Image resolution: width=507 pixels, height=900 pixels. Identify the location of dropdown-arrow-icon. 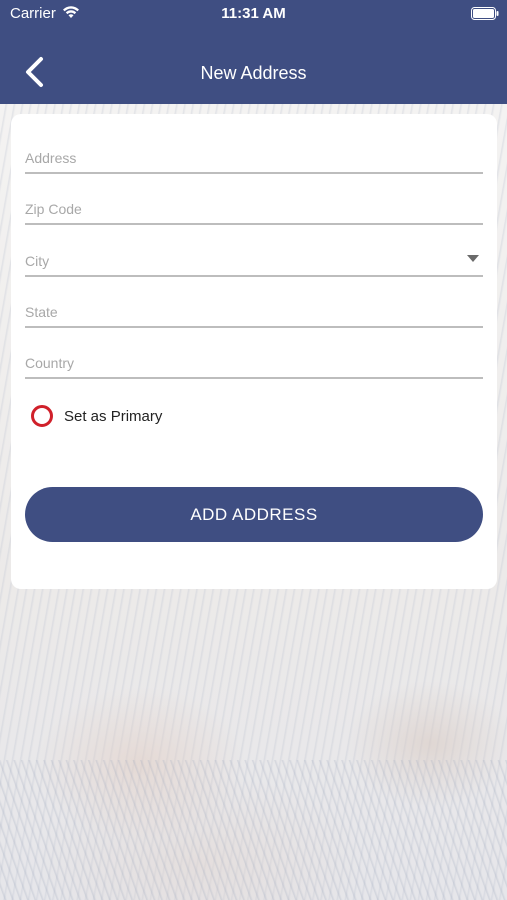
(473, 258).